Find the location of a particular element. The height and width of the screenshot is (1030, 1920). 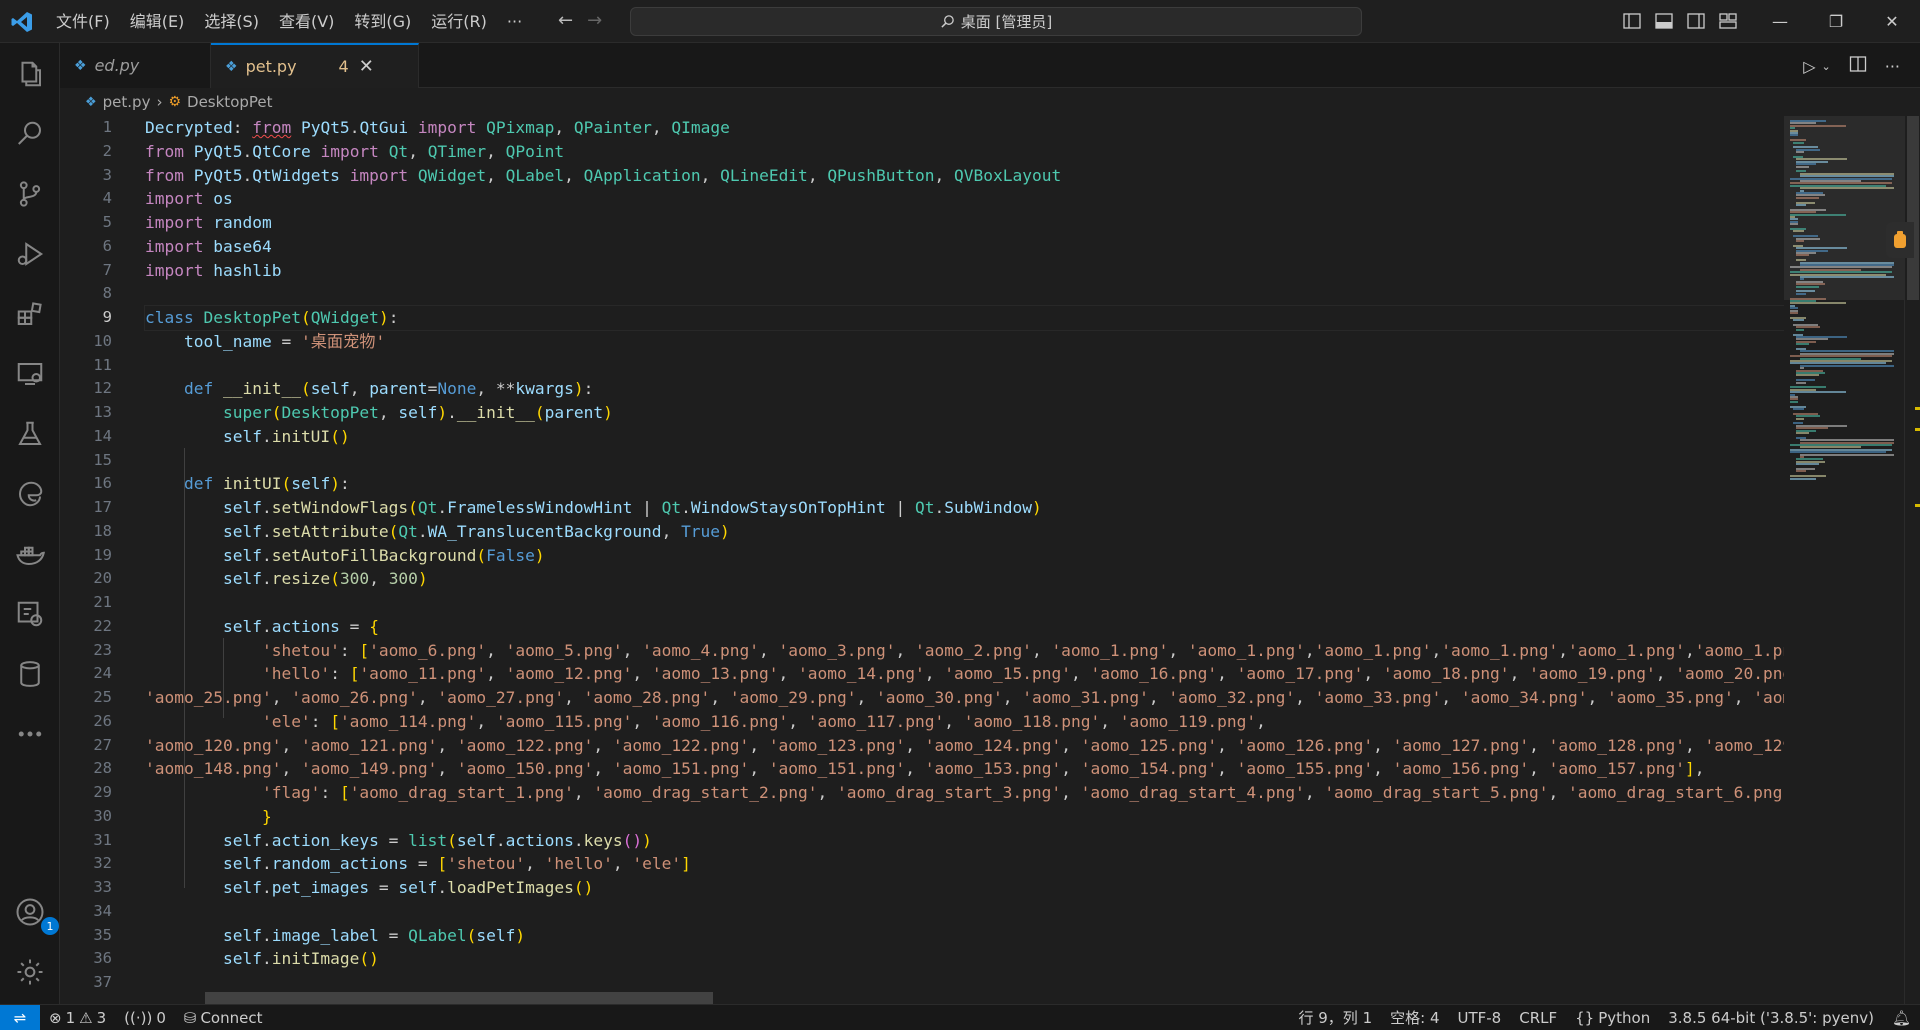

connect-status: ⛁ Connect is located at coordinates (223, 1018).